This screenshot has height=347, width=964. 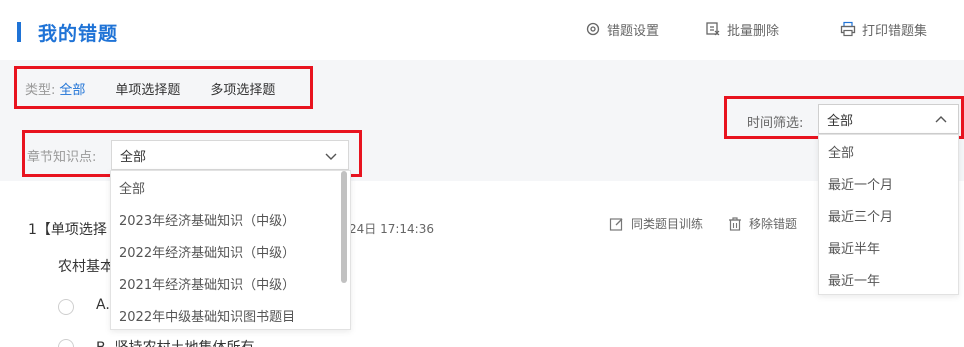 I want to click on batch-delete-button: 批量删除, so click(x=742, y=29).